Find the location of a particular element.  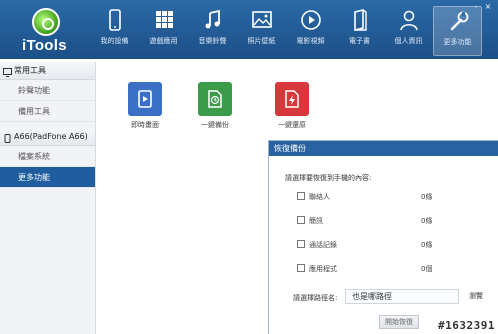

browse-button: 瀏覽 is located at coordinates (476, 296).